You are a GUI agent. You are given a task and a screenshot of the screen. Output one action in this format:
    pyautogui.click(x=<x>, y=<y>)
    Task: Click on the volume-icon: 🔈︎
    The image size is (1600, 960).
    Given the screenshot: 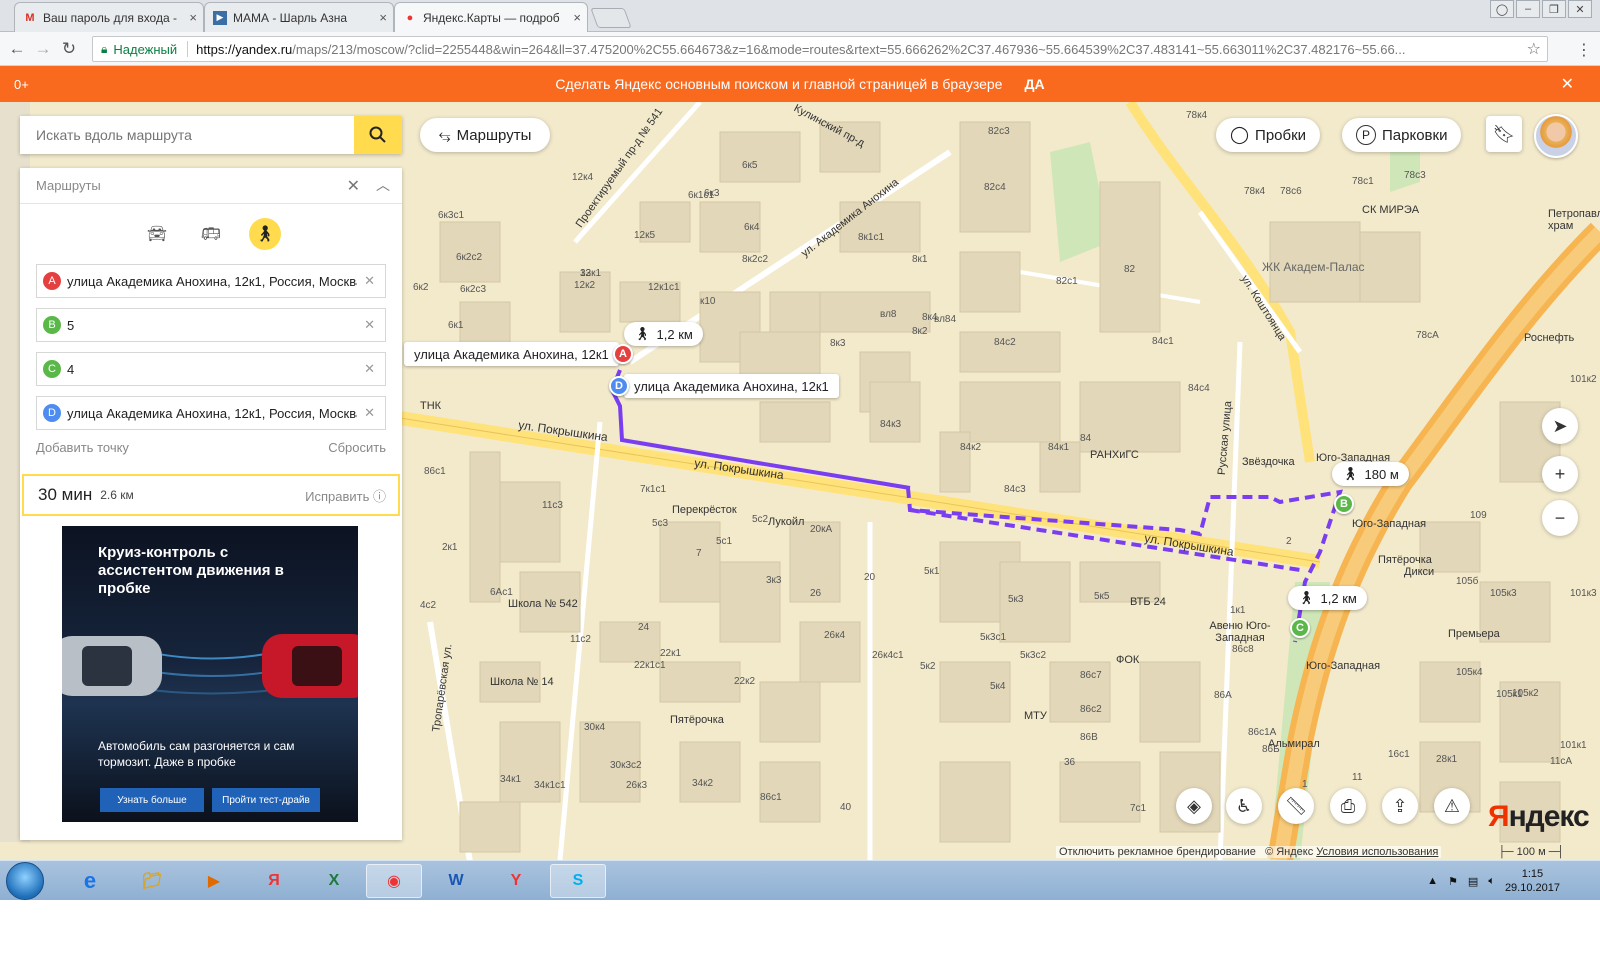 What is the action you would take?
    pyautogui.click(x=1491, y=881)
    